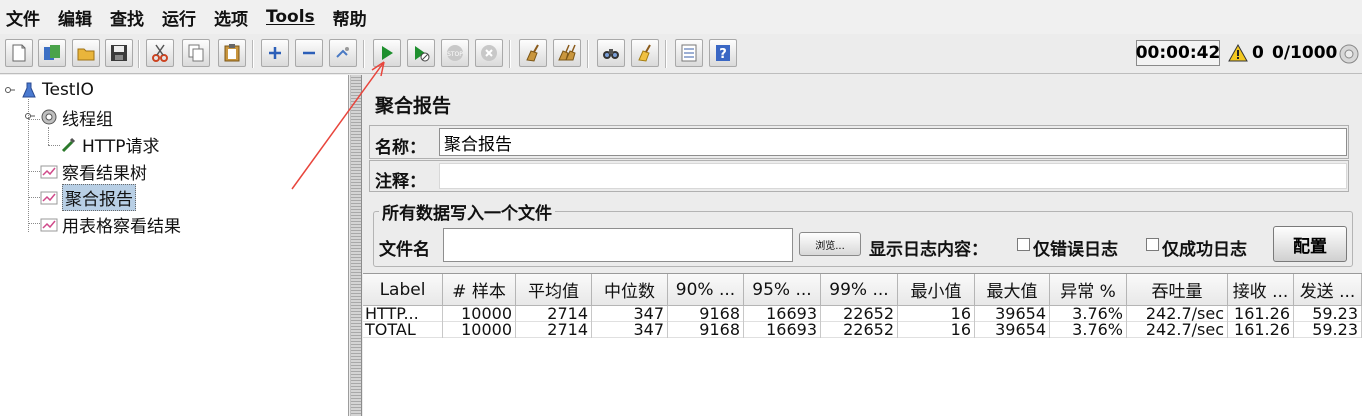 Image resolution: width=1362 pixels, height=416 pixels. What do you see at coordinates (782, 330) in the screenshot?
I see `table-cell: 16693` at bounding box center [782, 330].